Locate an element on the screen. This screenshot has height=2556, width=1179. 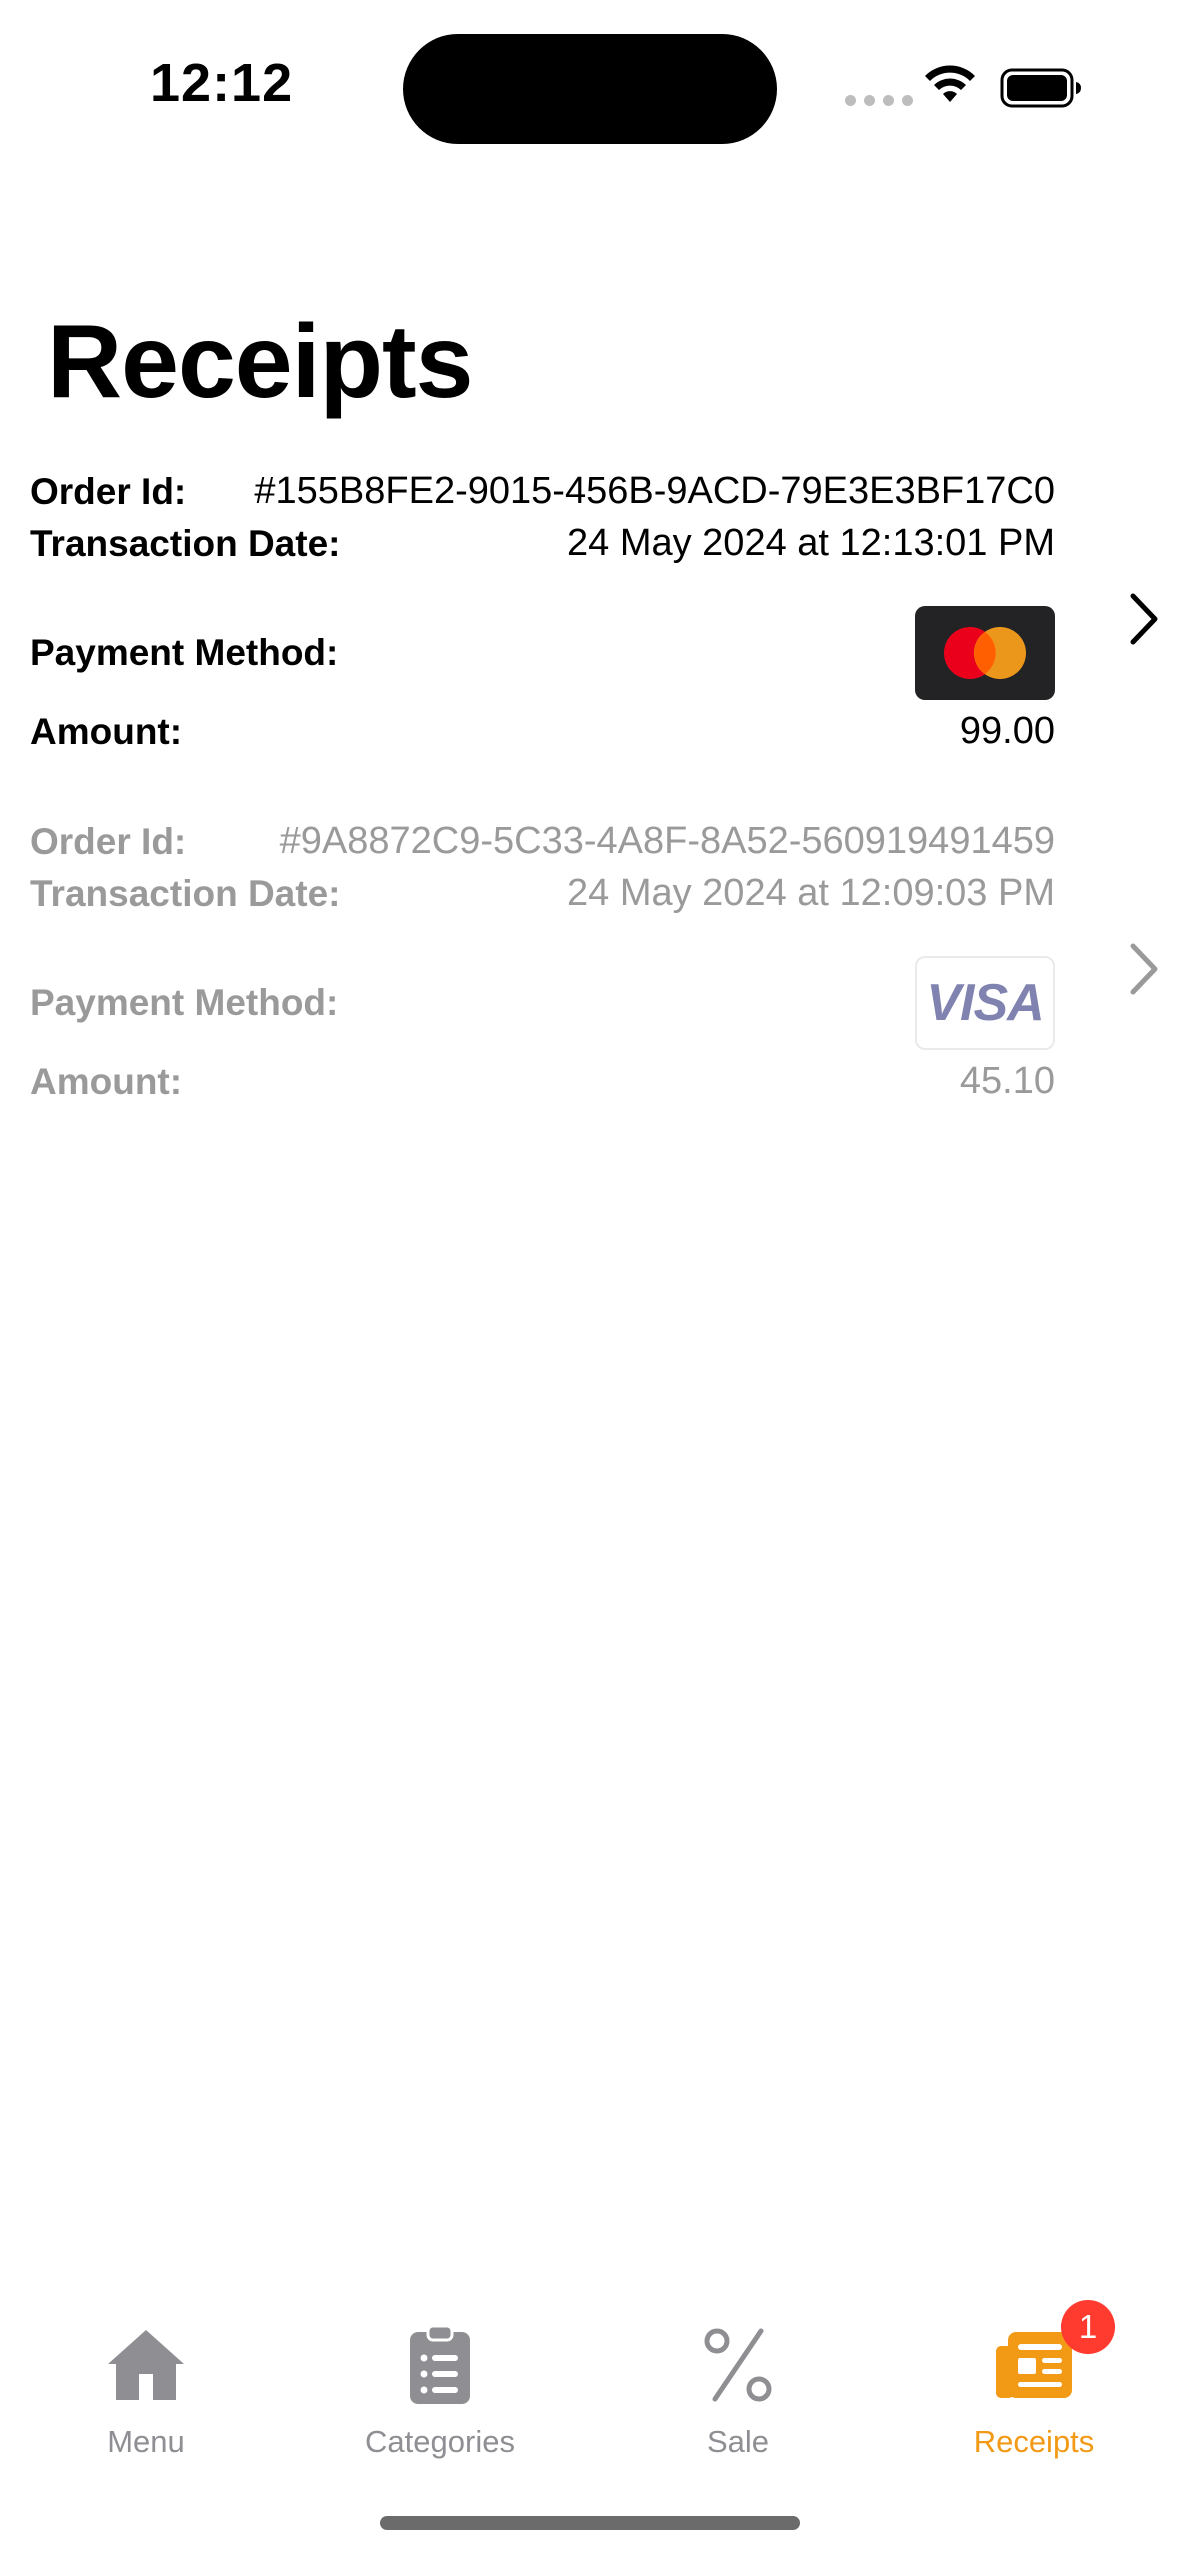
mastercard-icon is located at coordinates (985, 653).